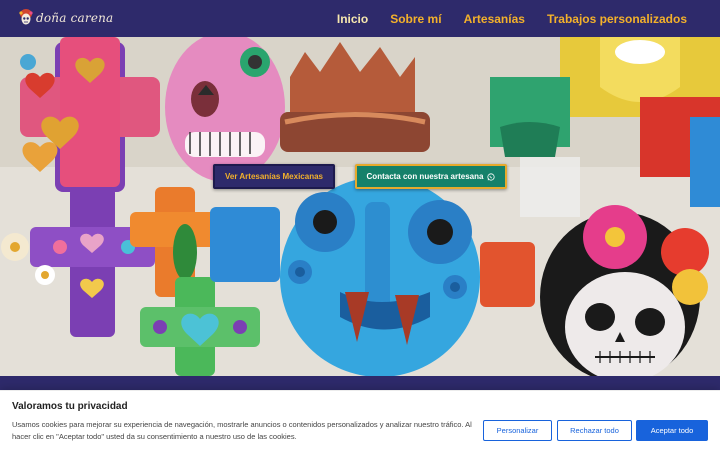  I want to click on site-logo: doña carena, so click(65, 18).